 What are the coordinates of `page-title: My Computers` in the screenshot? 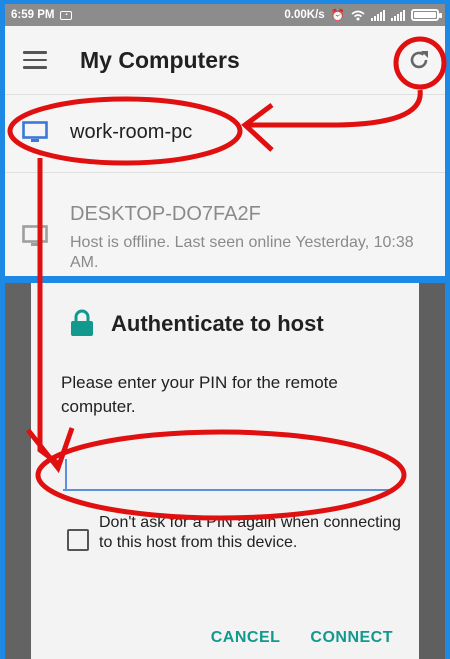 It's located at (160, 59).